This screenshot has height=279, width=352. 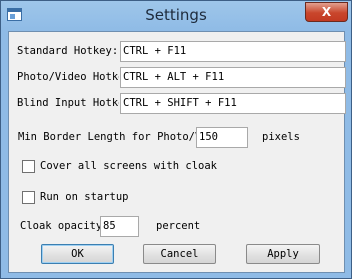 What do you see at coordinates (281, 137) in the screenshot?
I see `min-border-length-unit: pixels` at bounding box center [281, 137].